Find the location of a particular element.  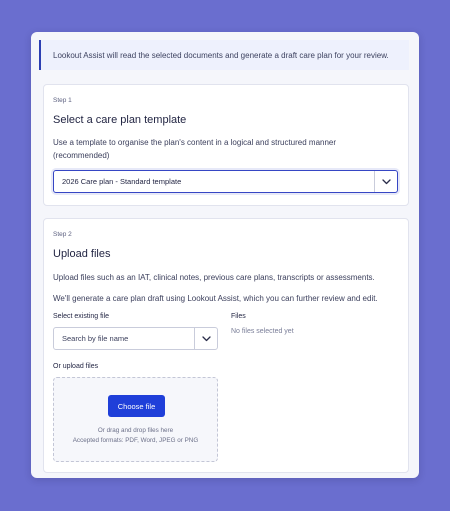

drag-drop-hint: Or drag and drop files here is located at coordinates (135, 430).